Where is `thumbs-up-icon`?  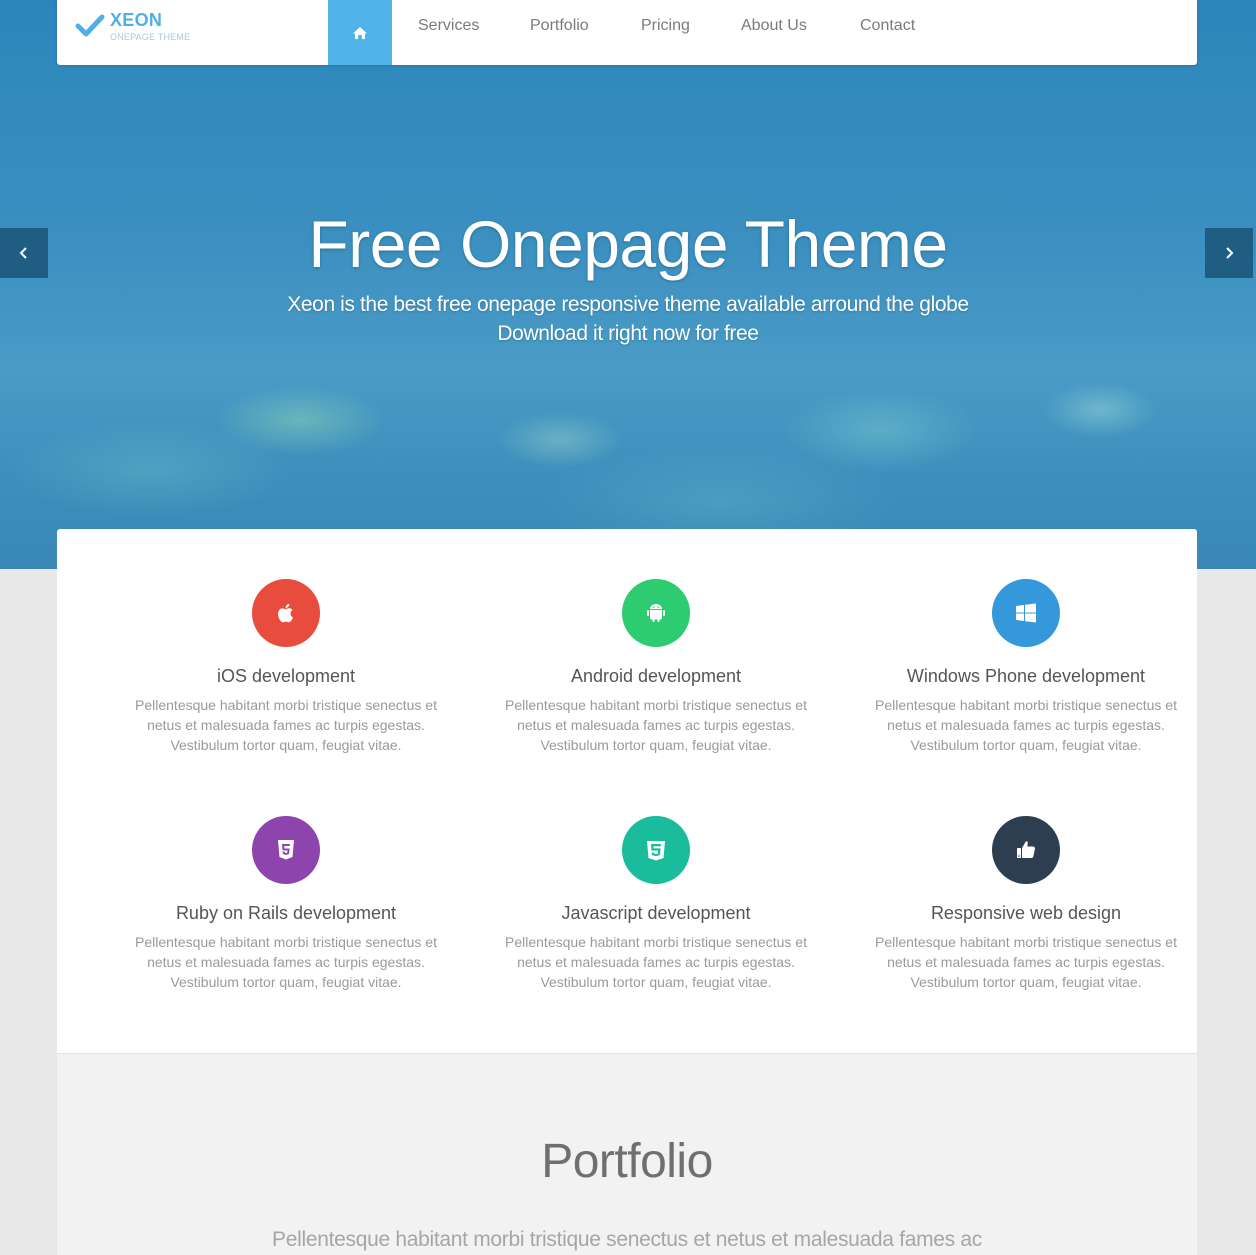
thumbs-up-icon is located at coordinates (1026, 849).